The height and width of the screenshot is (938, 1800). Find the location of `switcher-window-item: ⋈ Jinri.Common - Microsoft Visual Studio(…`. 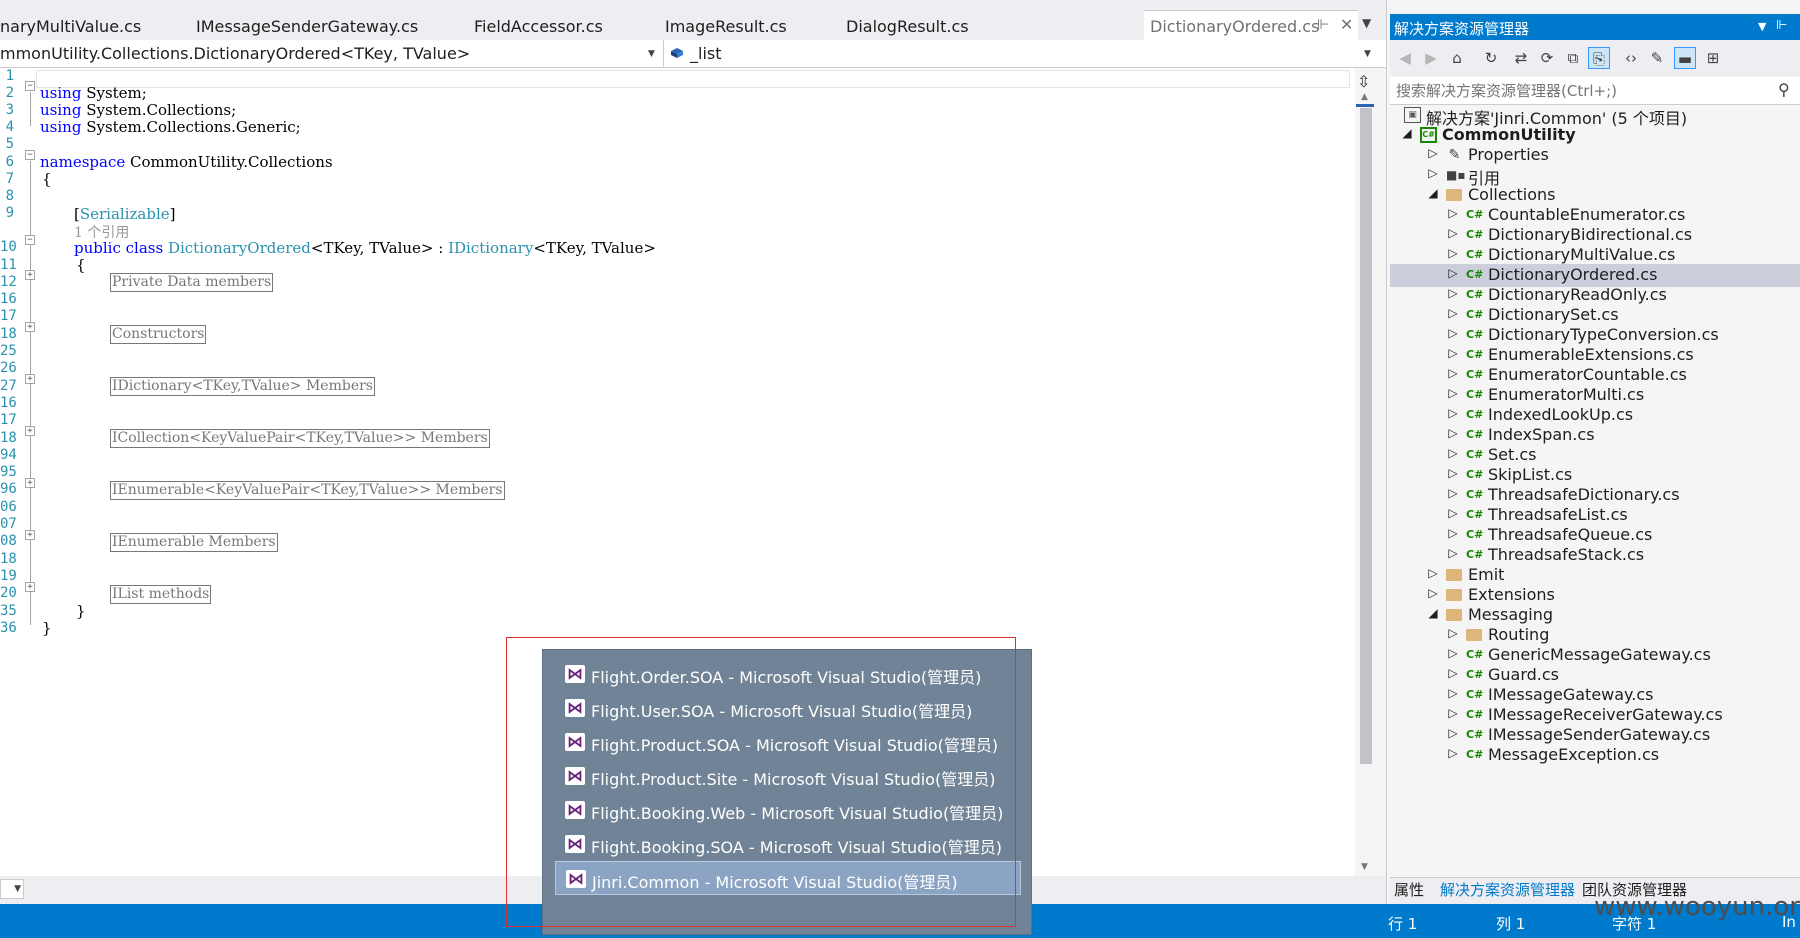

switcher-window-item: ⋈ Jinri.Common - Microsoft Visual Studio(… is located at coordinates (788, 878).